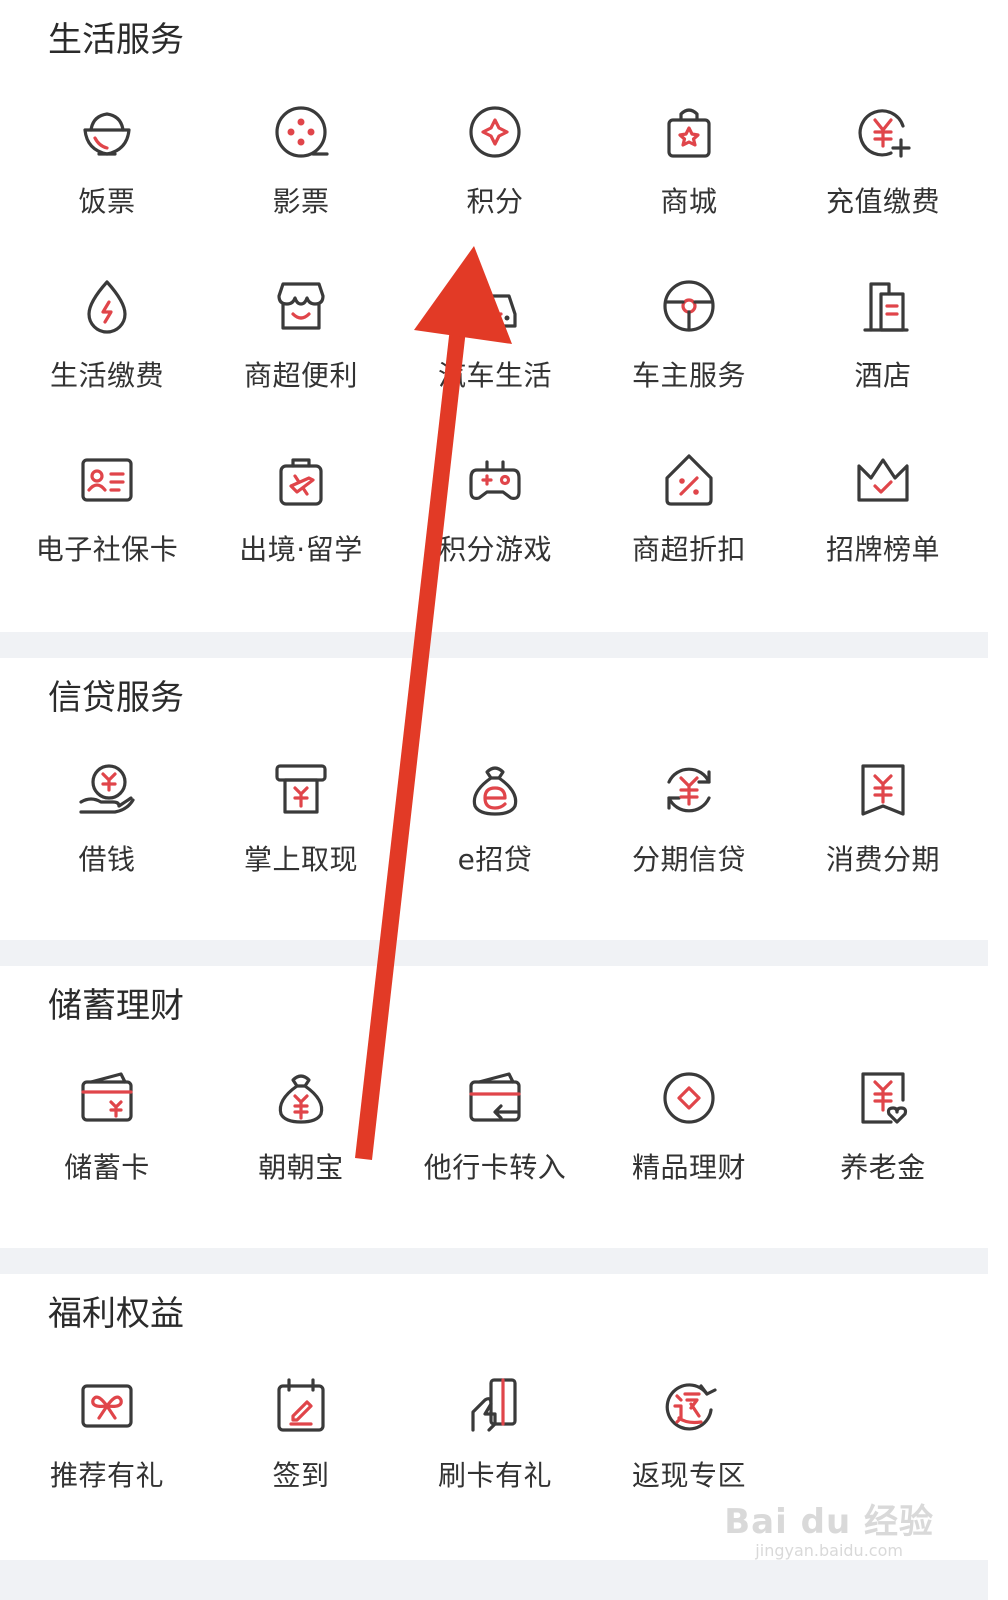 The image size is (1008, 1600). Describe the element at coordinates (689, 790) in the screenshot. I see `yuan-cycle-icon` at that location.